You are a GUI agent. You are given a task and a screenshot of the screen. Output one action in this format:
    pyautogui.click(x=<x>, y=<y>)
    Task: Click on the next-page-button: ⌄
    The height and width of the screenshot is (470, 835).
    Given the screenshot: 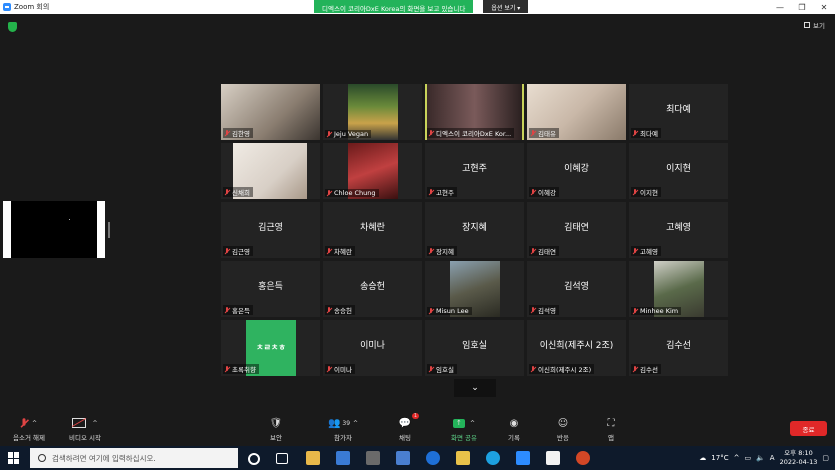 What is the action you would take?
    pyautogui.click(x=475, y=388)
    